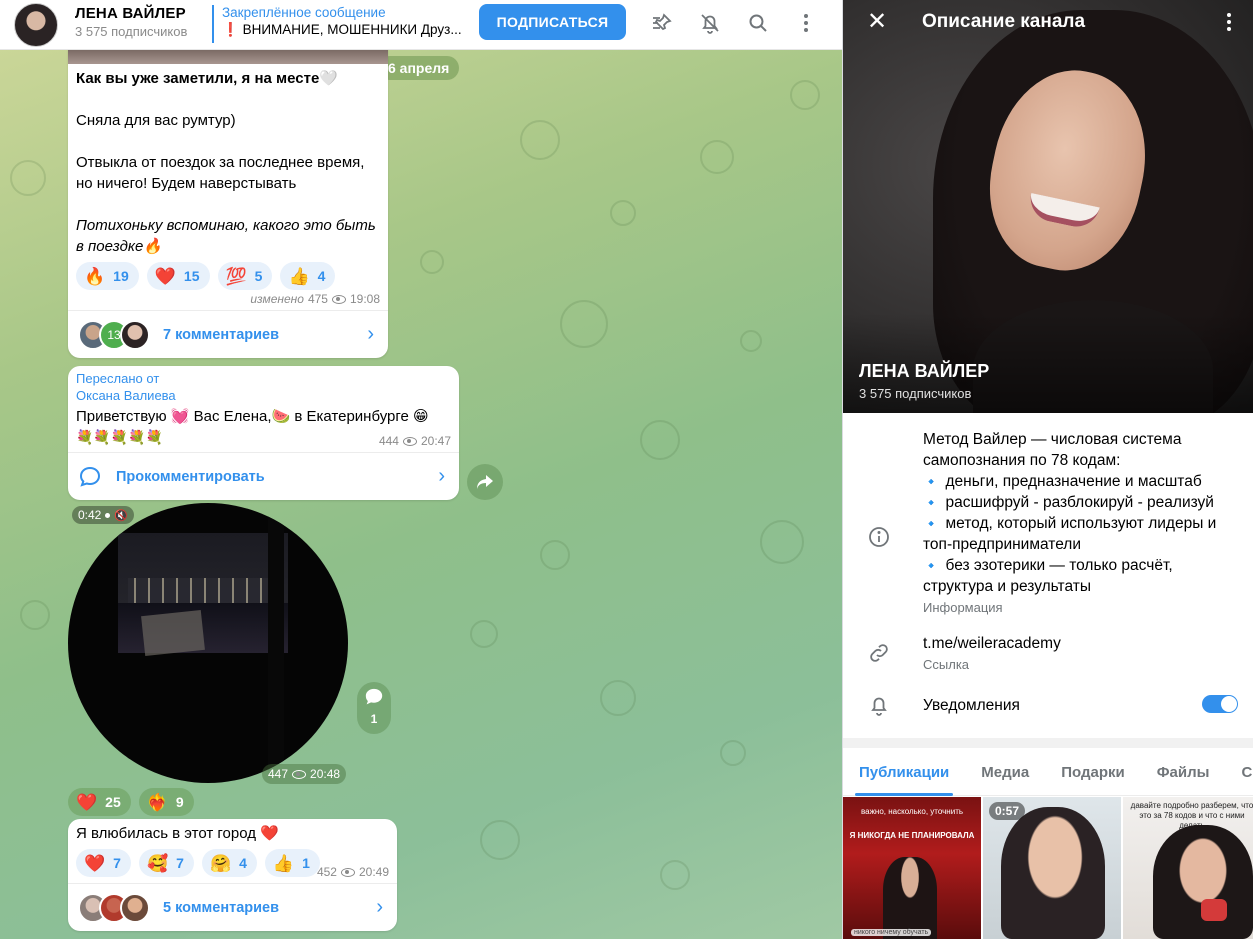 The image size is (1253, 939). I want to click on thumbnail-caption: важно, насколько, уточнить, so click(912, 811).